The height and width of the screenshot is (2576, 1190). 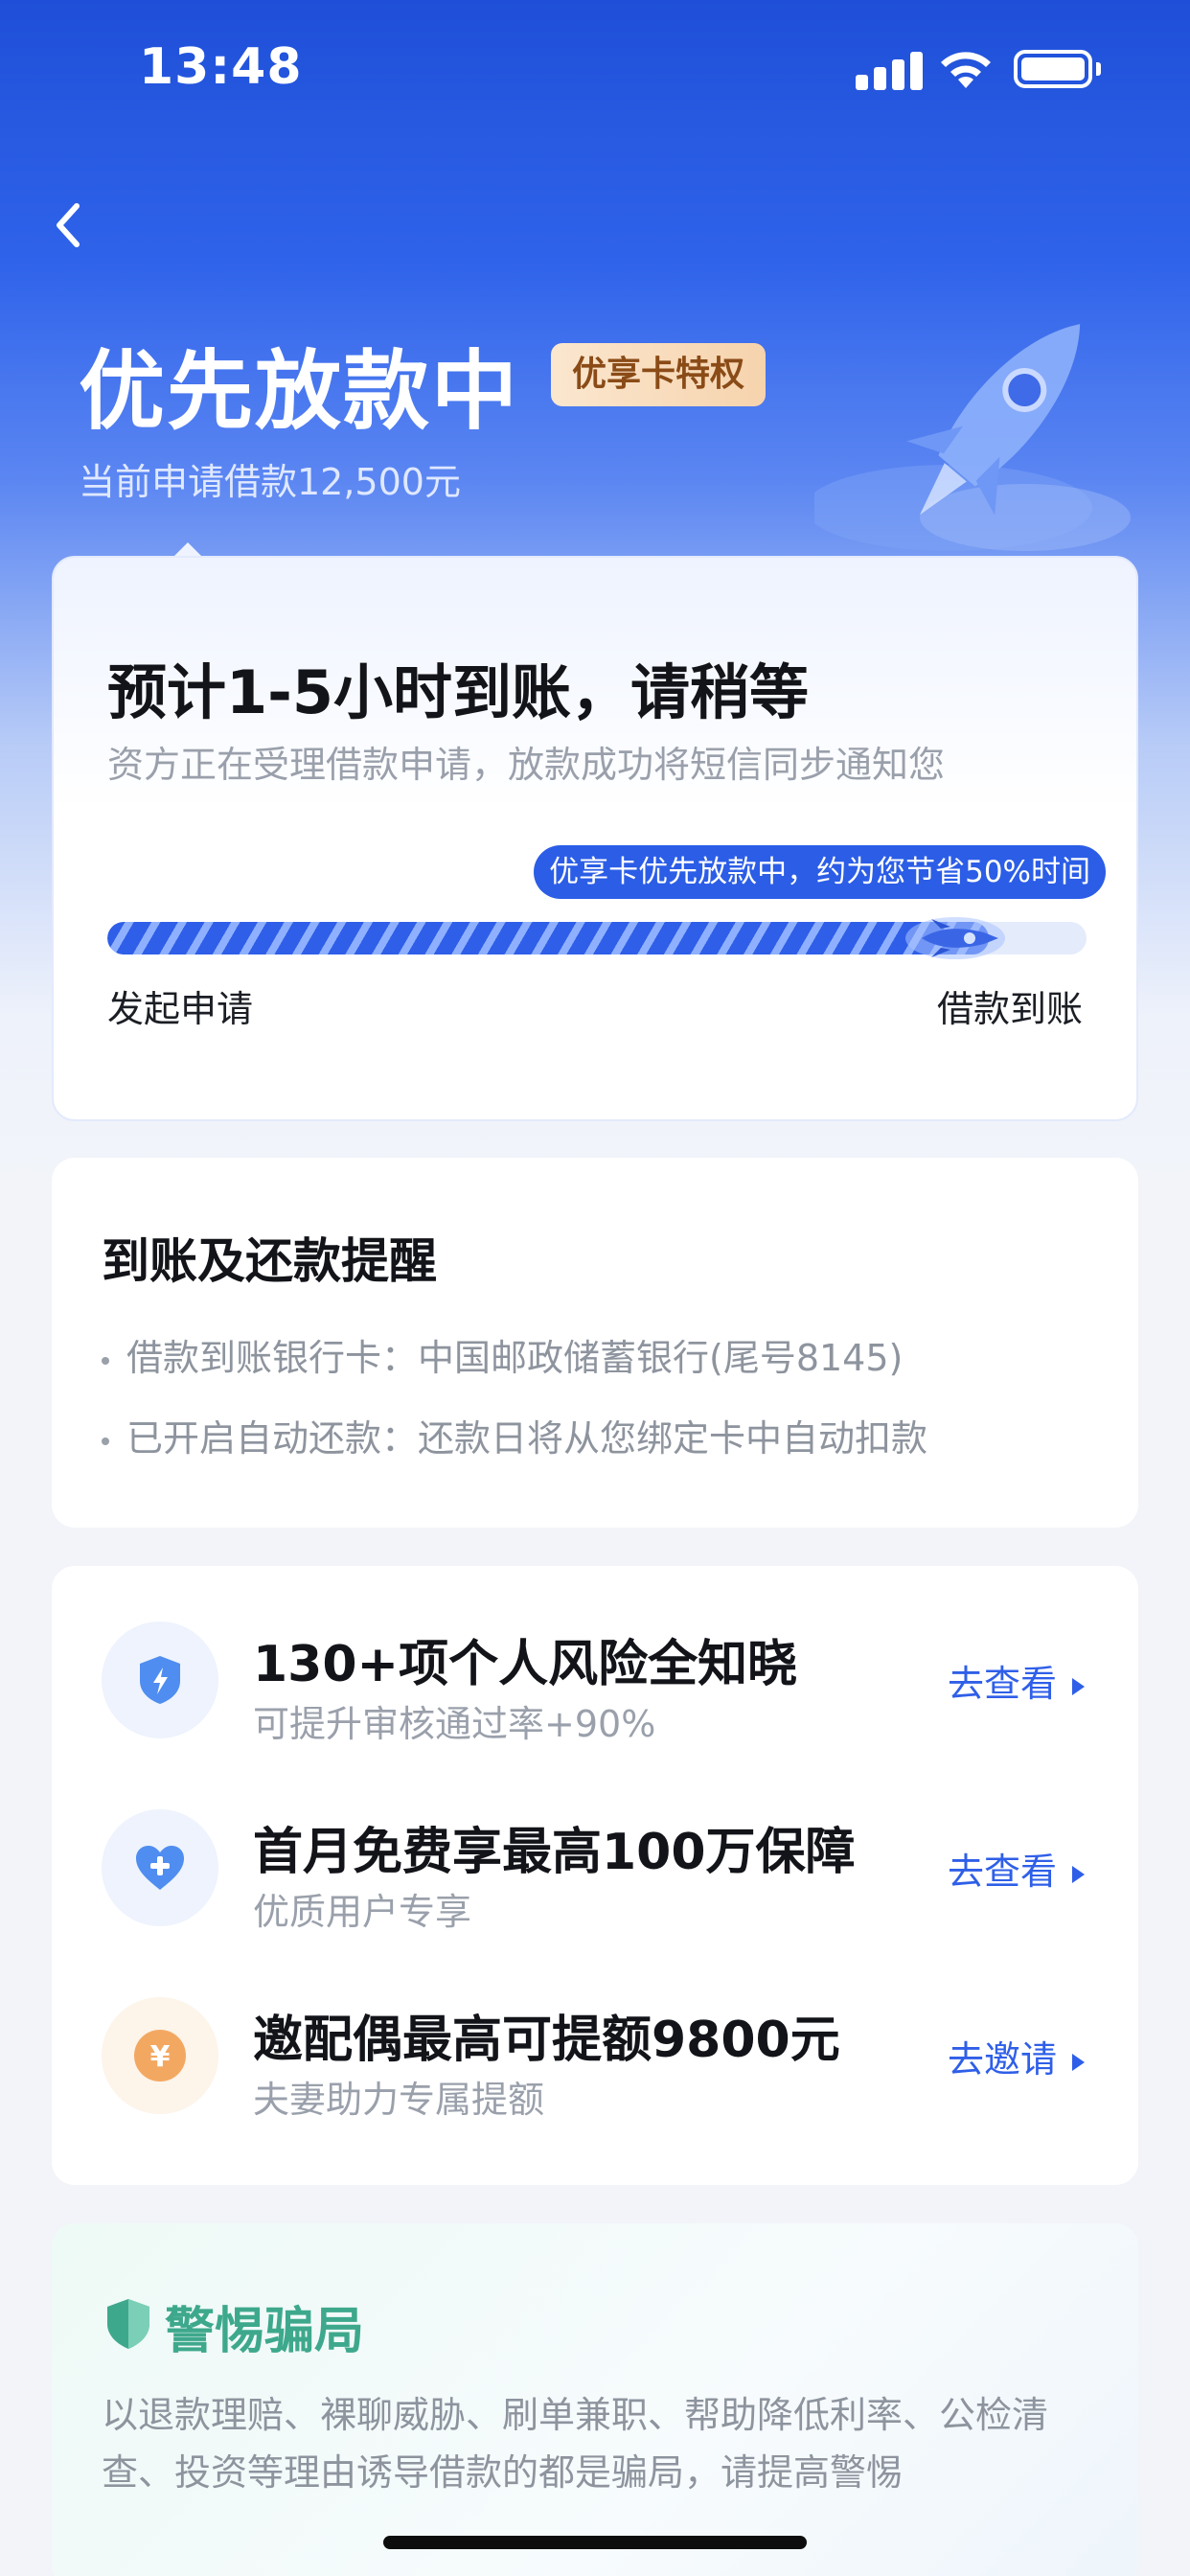 I want to click on home-indicator, so click(x=595, y=2542).